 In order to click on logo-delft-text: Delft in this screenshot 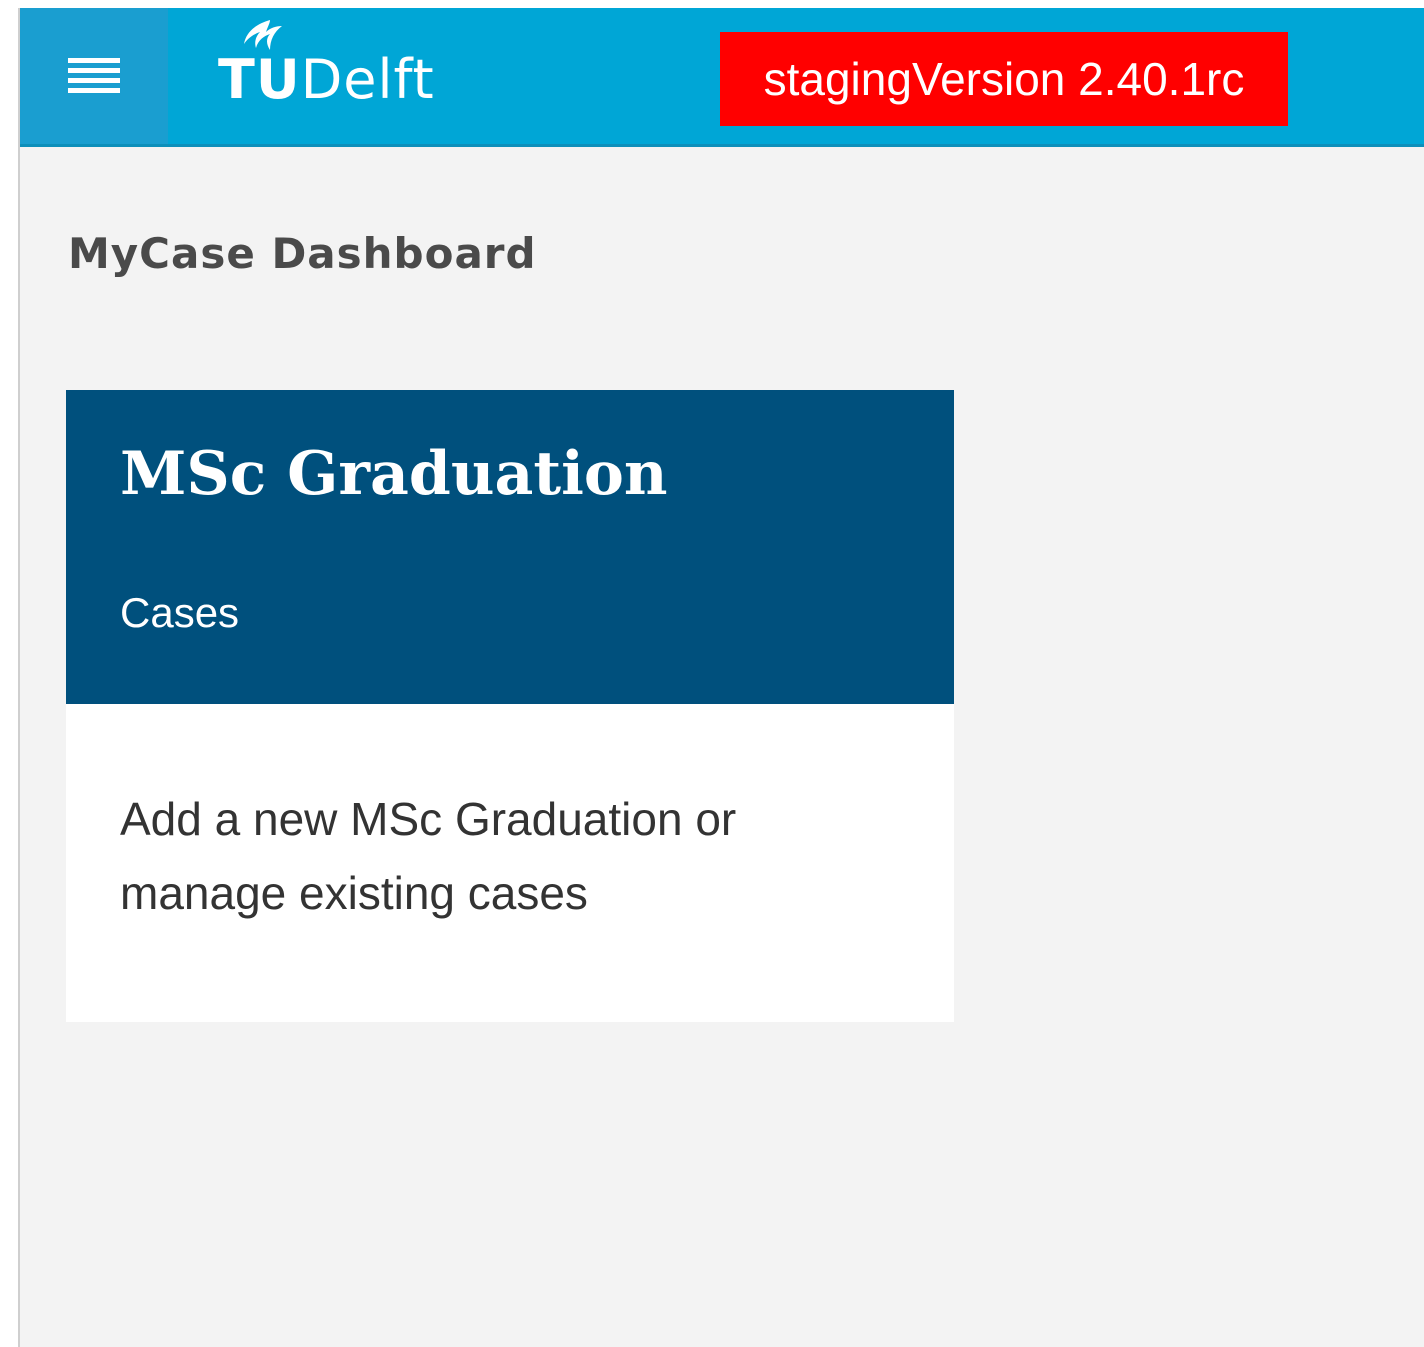, I will do `click(367, 79)`.